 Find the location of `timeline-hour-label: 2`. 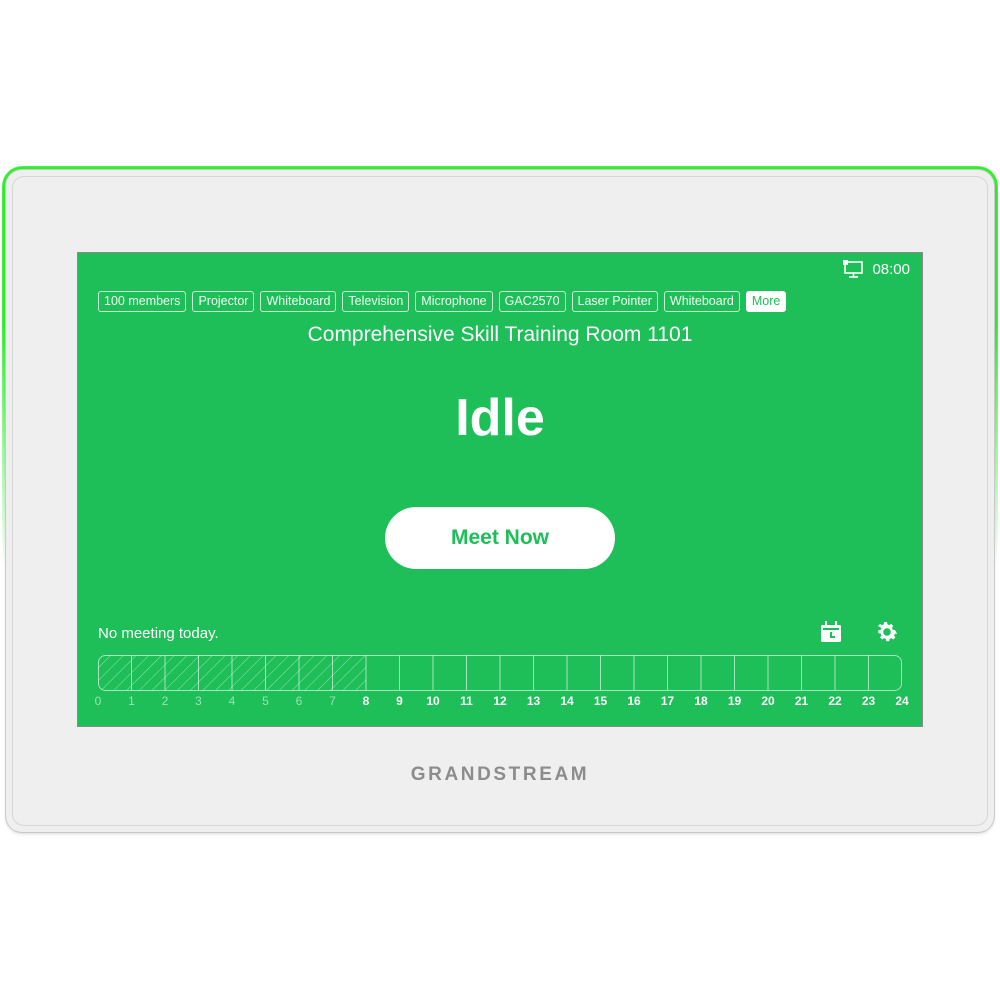

timeline-hour-label: 2 is located at coordinates (165, 701).